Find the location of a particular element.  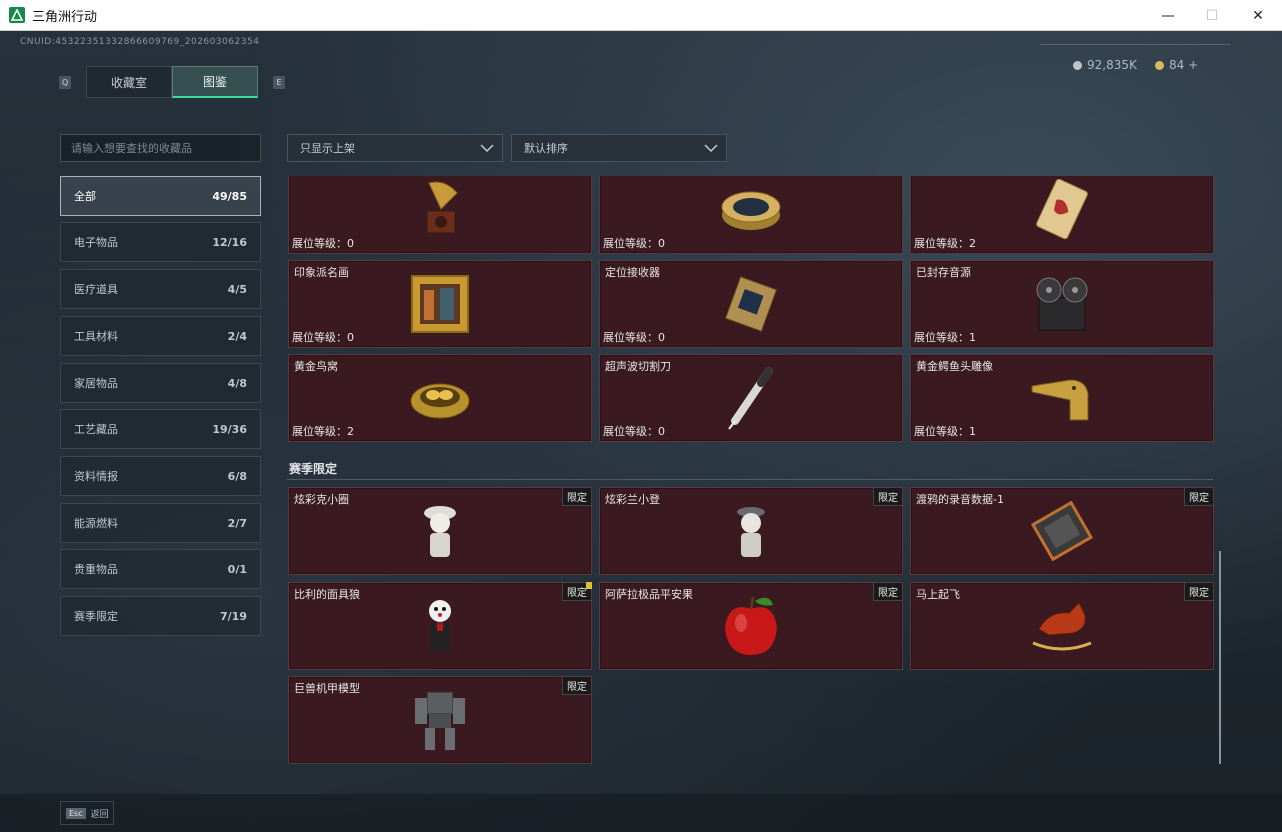

category-label: 工艺藏品 is located at coordinates (96, 429).